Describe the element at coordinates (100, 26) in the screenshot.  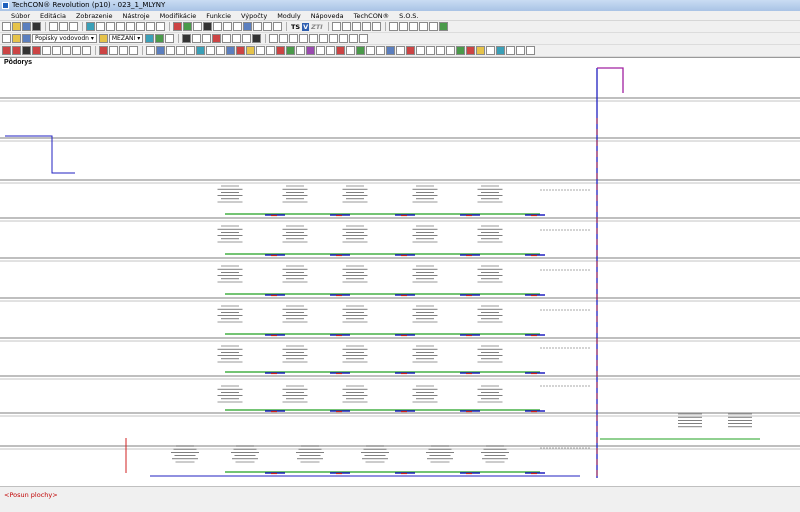
I see `zoom-in-icon` at that location.